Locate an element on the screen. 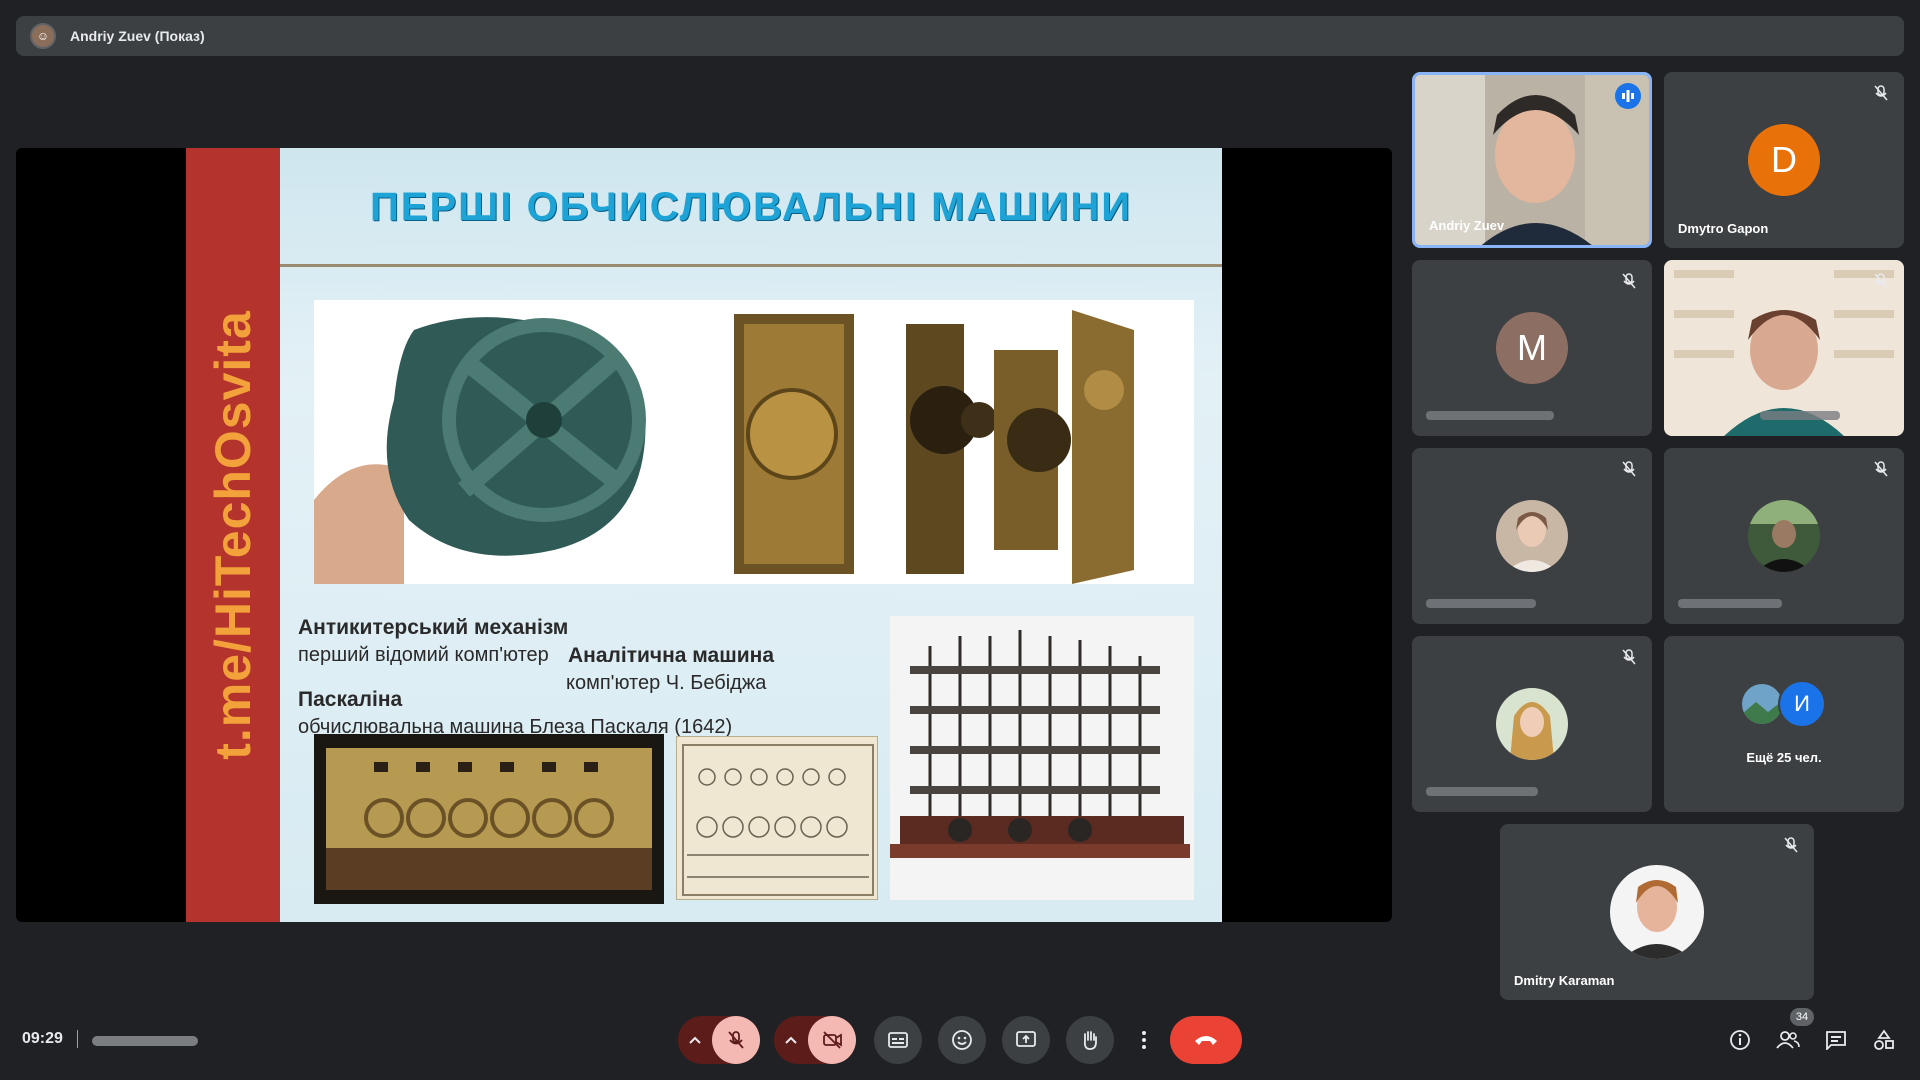 This screenshot has width=1920, height=1080. mic-options-button is located at coordinates (695, 1040).